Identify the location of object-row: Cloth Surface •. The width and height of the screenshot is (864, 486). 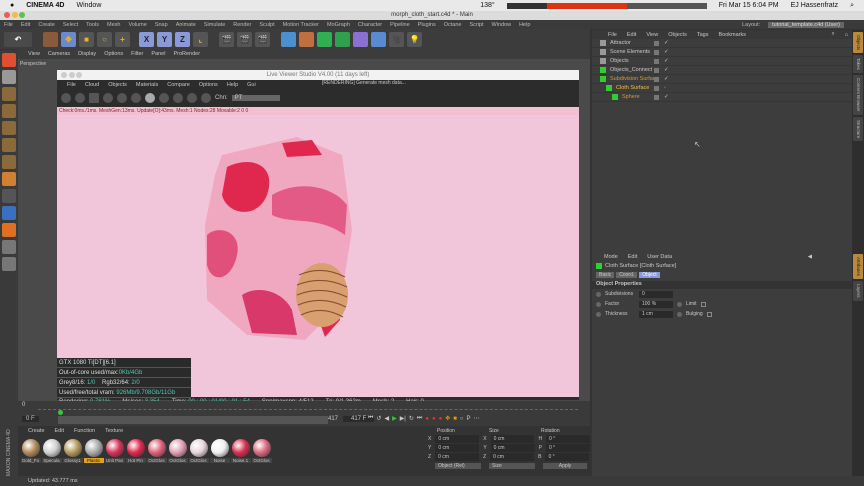
(722, 88).